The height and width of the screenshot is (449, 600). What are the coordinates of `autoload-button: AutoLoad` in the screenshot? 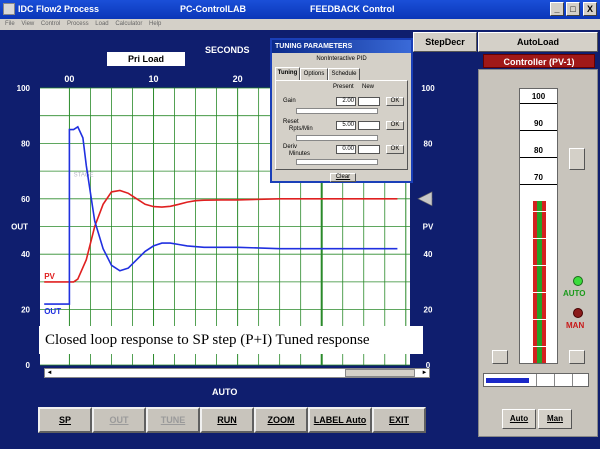 It's located at (538, 42).